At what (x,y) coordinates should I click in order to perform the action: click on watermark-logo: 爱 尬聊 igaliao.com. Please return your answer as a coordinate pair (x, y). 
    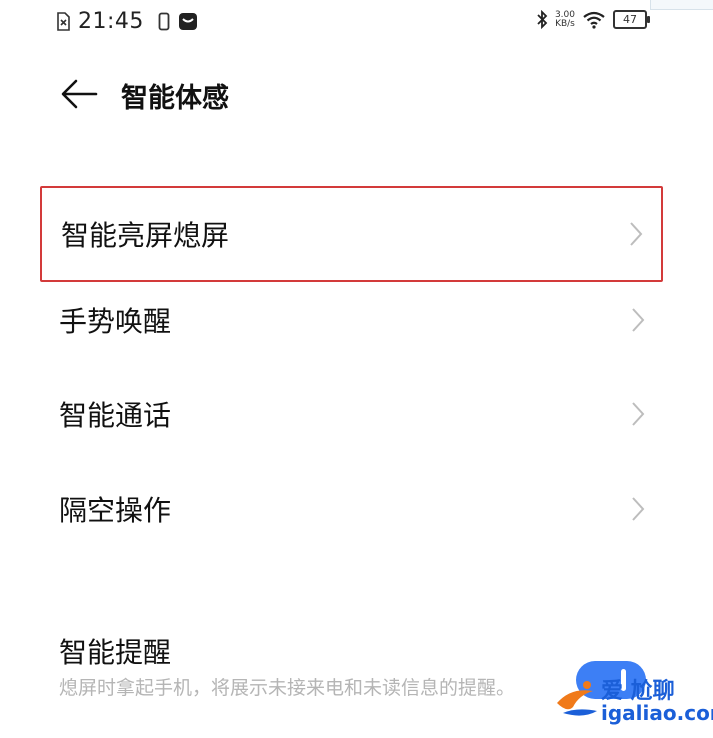
    Looking at the image, I should click on (633, 700).